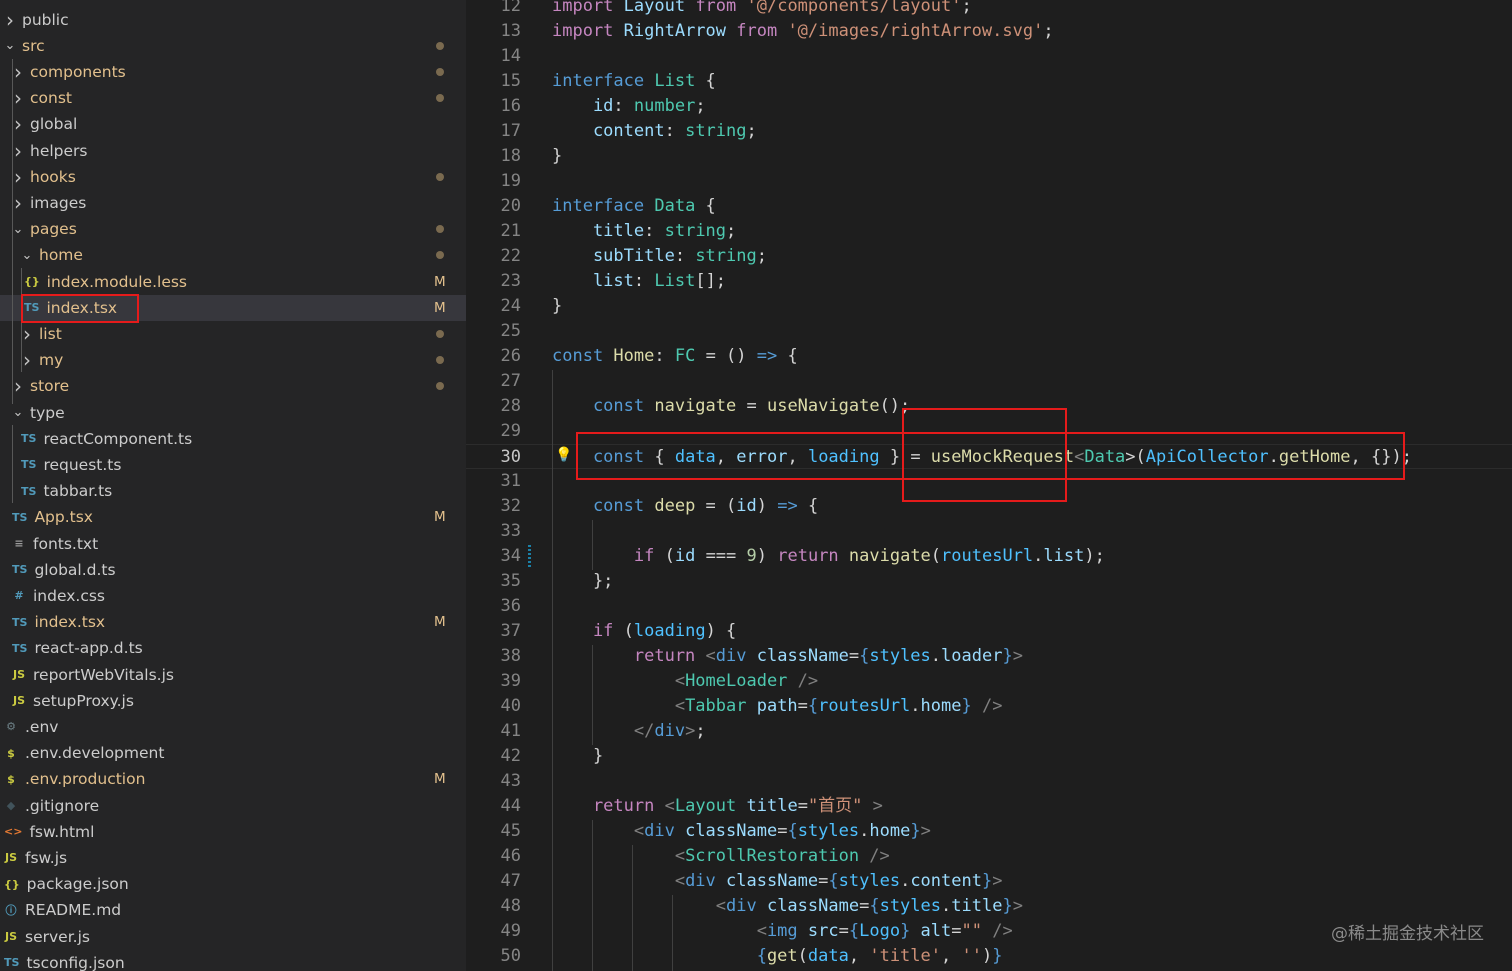  What do you see at coordinates (233, 98) in the screenshot?
I see `explorer-item: › const` at bounding box center [233, 98].